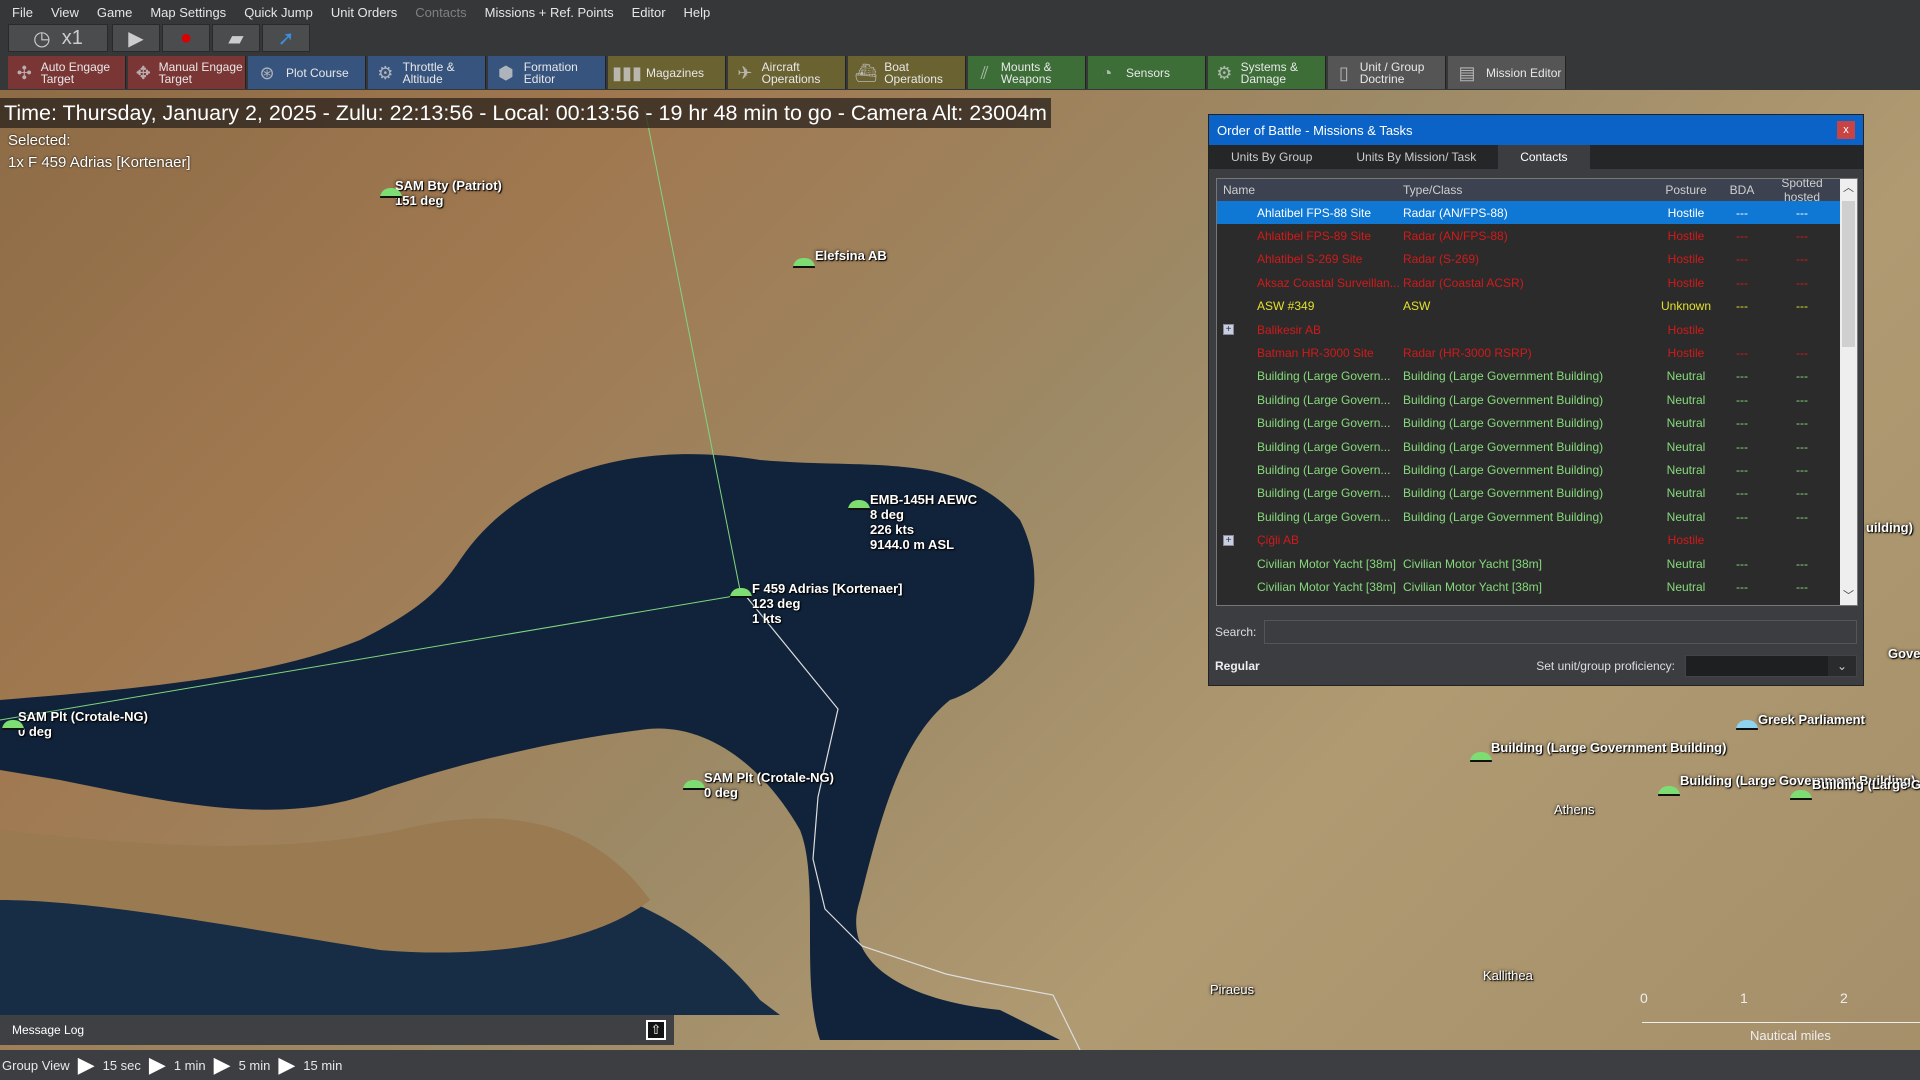 The height and width of the screenshot is (1080, 1920). What do you see at coordinates (58, 38) in the screenshot?
I see `time-compression-button: ◷ x1` at bounding box center [58, 38].